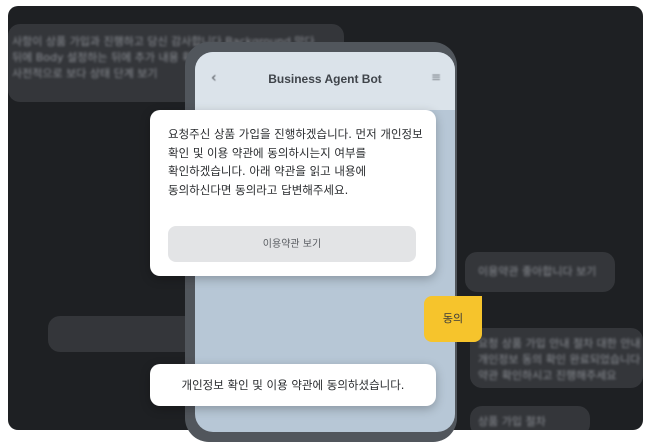 This screenshot has height=442, width=647. What do you see at coordinates (292, 244) in the screenshot?
I see `view-terms-button: 이용약관 보기` at bounding box center [292, 244].